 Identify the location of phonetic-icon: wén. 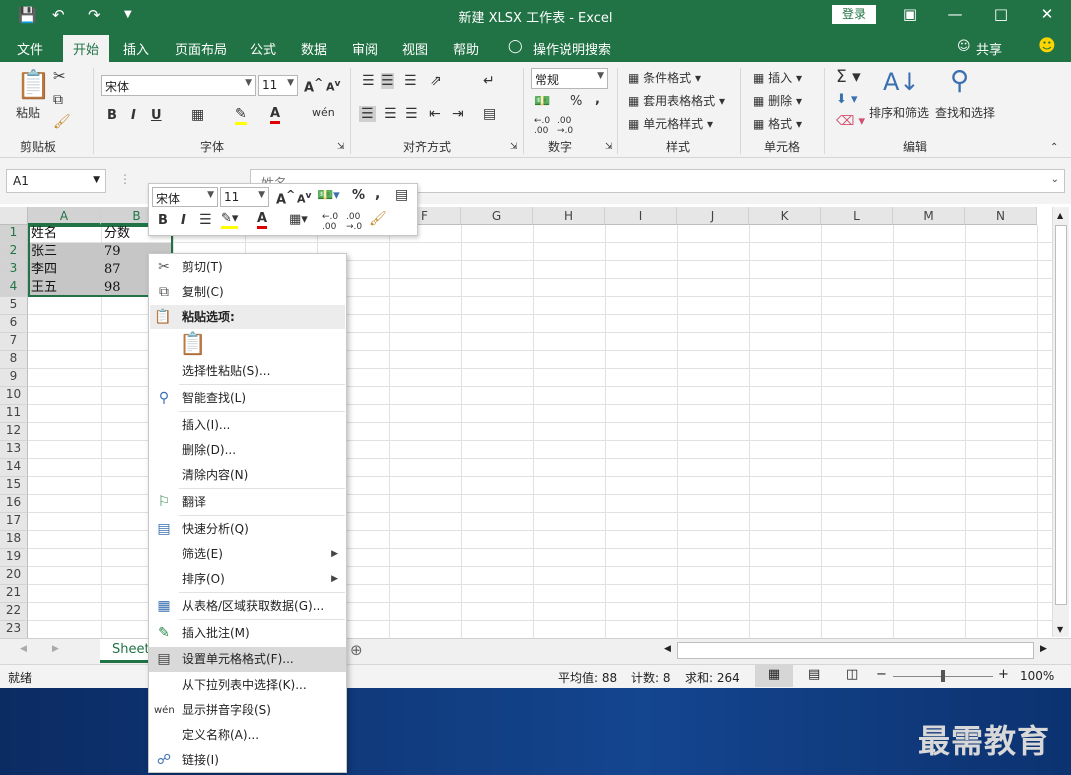
(323, 112).